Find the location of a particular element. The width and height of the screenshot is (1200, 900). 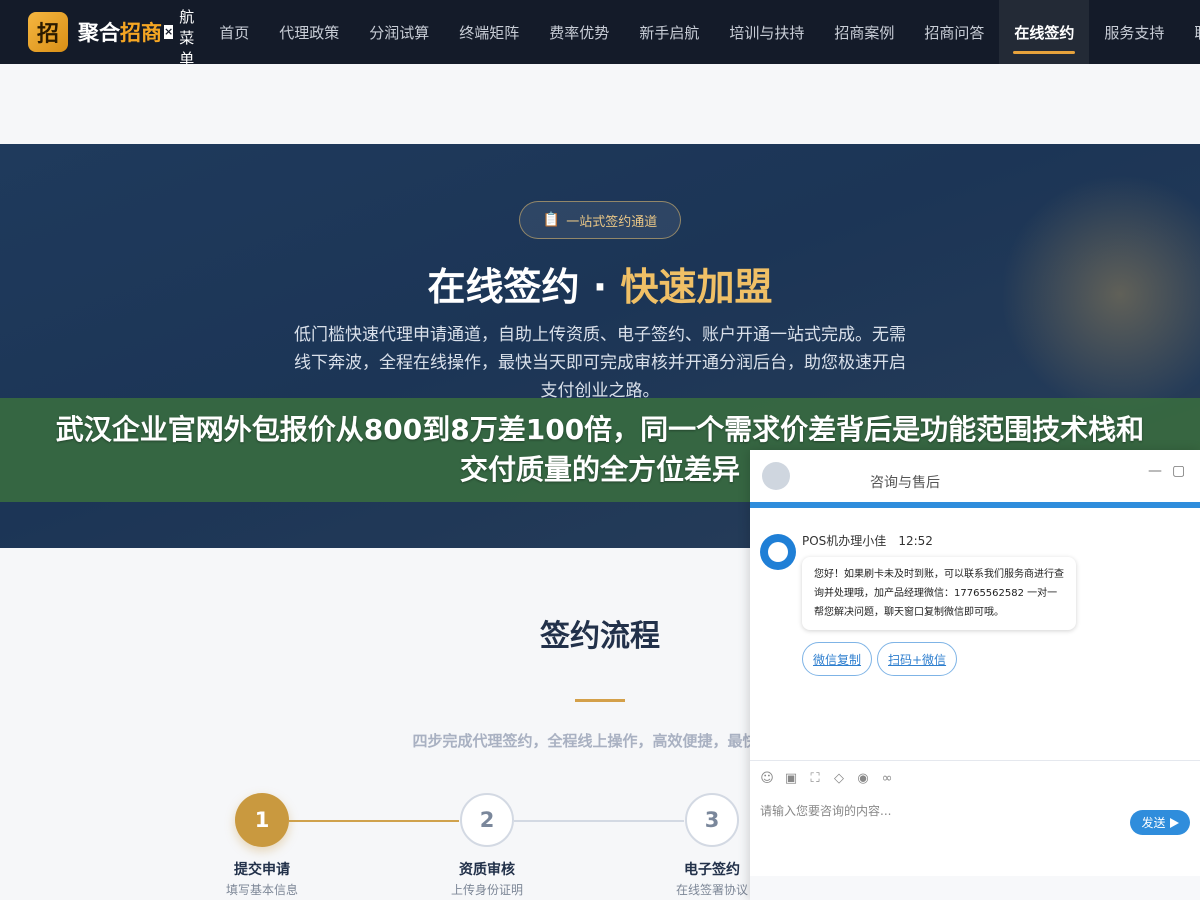

nav-item-home: 首页 is located at coordinates (234, 32).